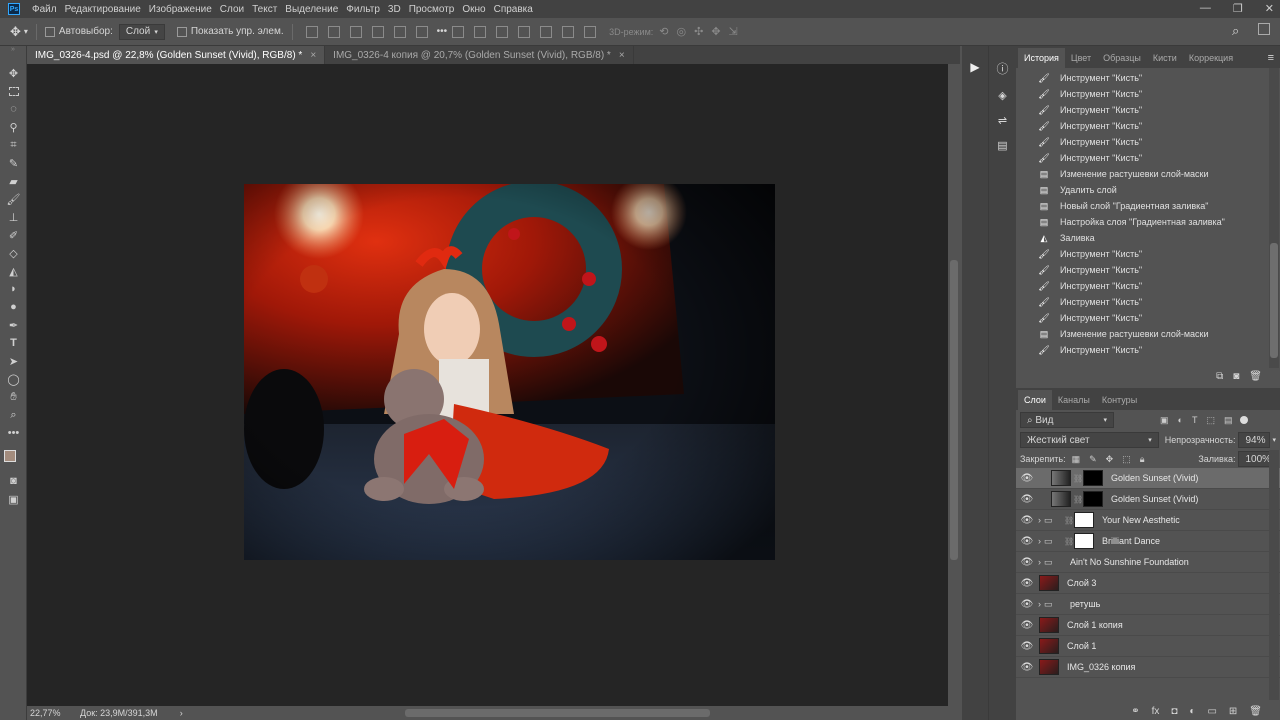 Image resolution: width=1280 pixels, height=720 pixels. Describe the element at coordinates (1205, 8) in the screenshot. I see `minimize-button: —` at that location.